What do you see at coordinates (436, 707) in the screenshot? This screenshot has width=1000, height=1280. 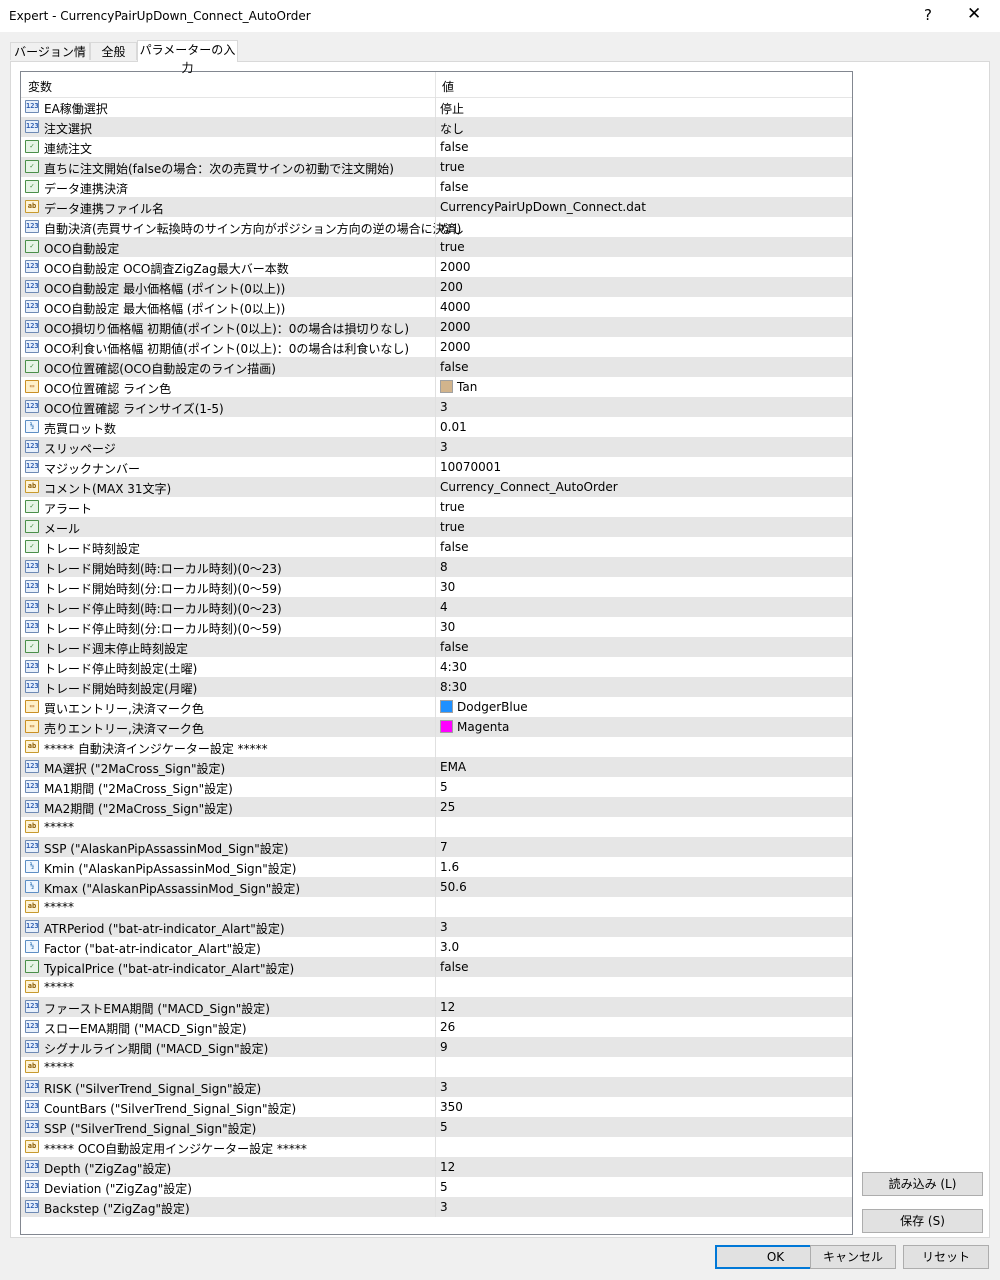 I see `parameter-row: ▭ 買いエントリー,決済マーク色 DodgerBlue` at bounding box center [436, 707].